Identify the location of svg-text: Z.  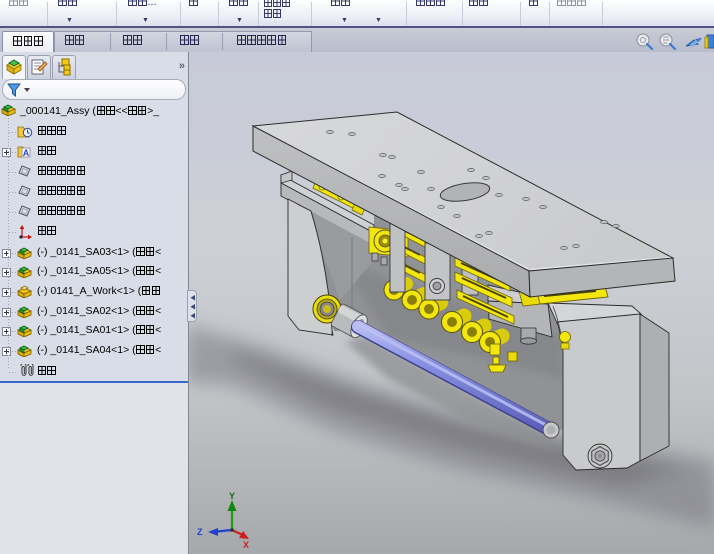
(200, 532).